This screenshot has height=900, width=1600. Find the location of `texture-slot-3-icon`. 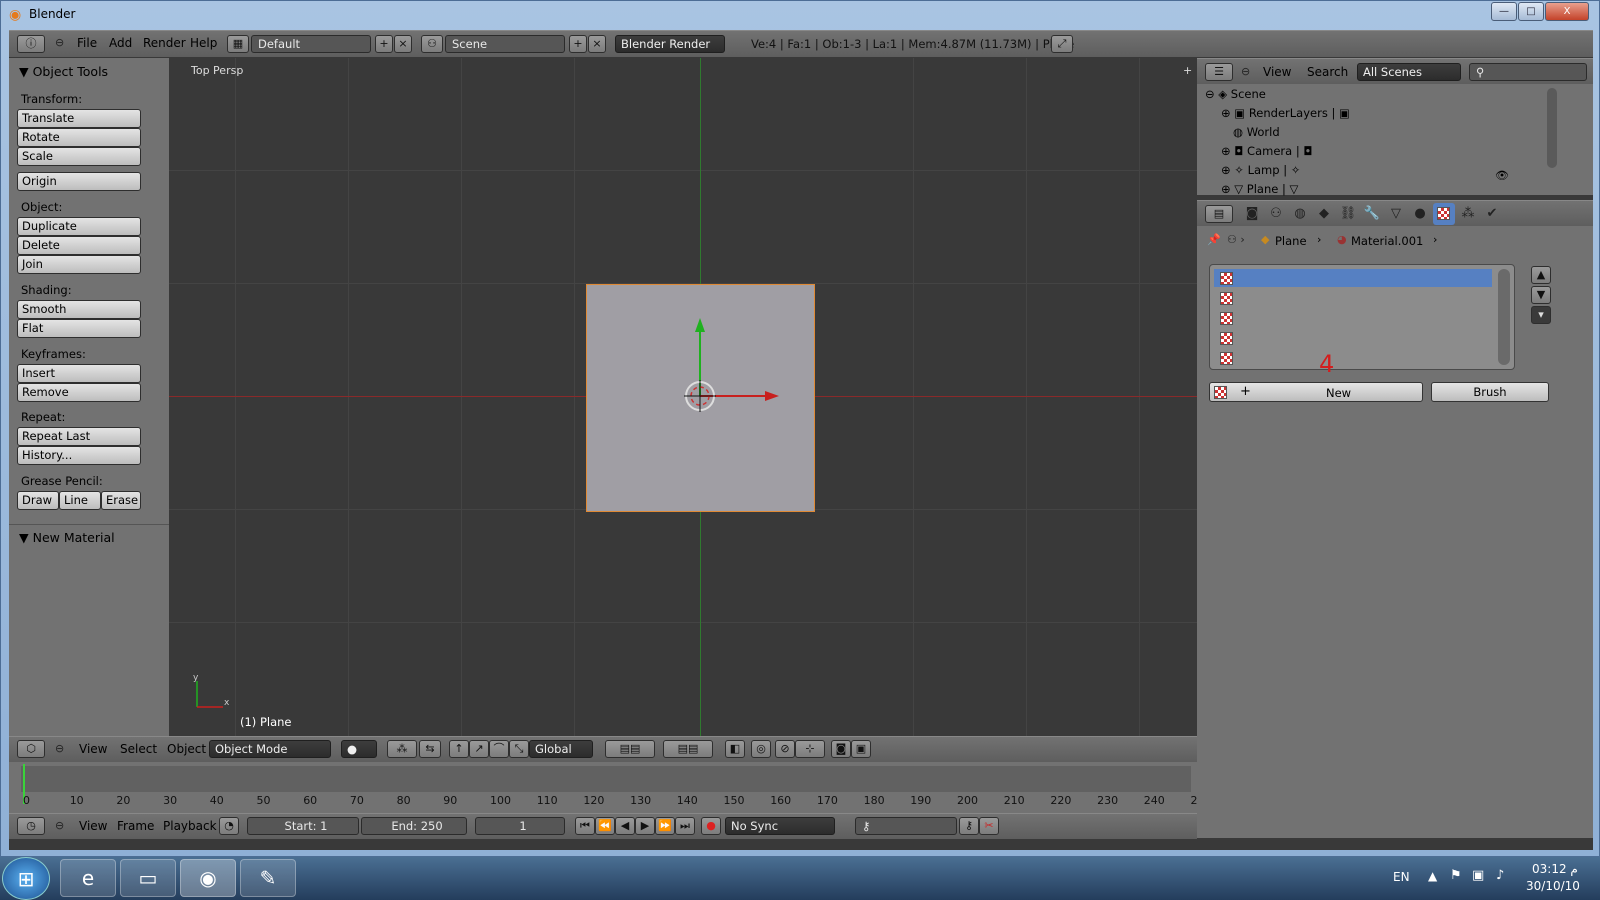

texture-slot-3-icon is located at coordinates (1226, 318).